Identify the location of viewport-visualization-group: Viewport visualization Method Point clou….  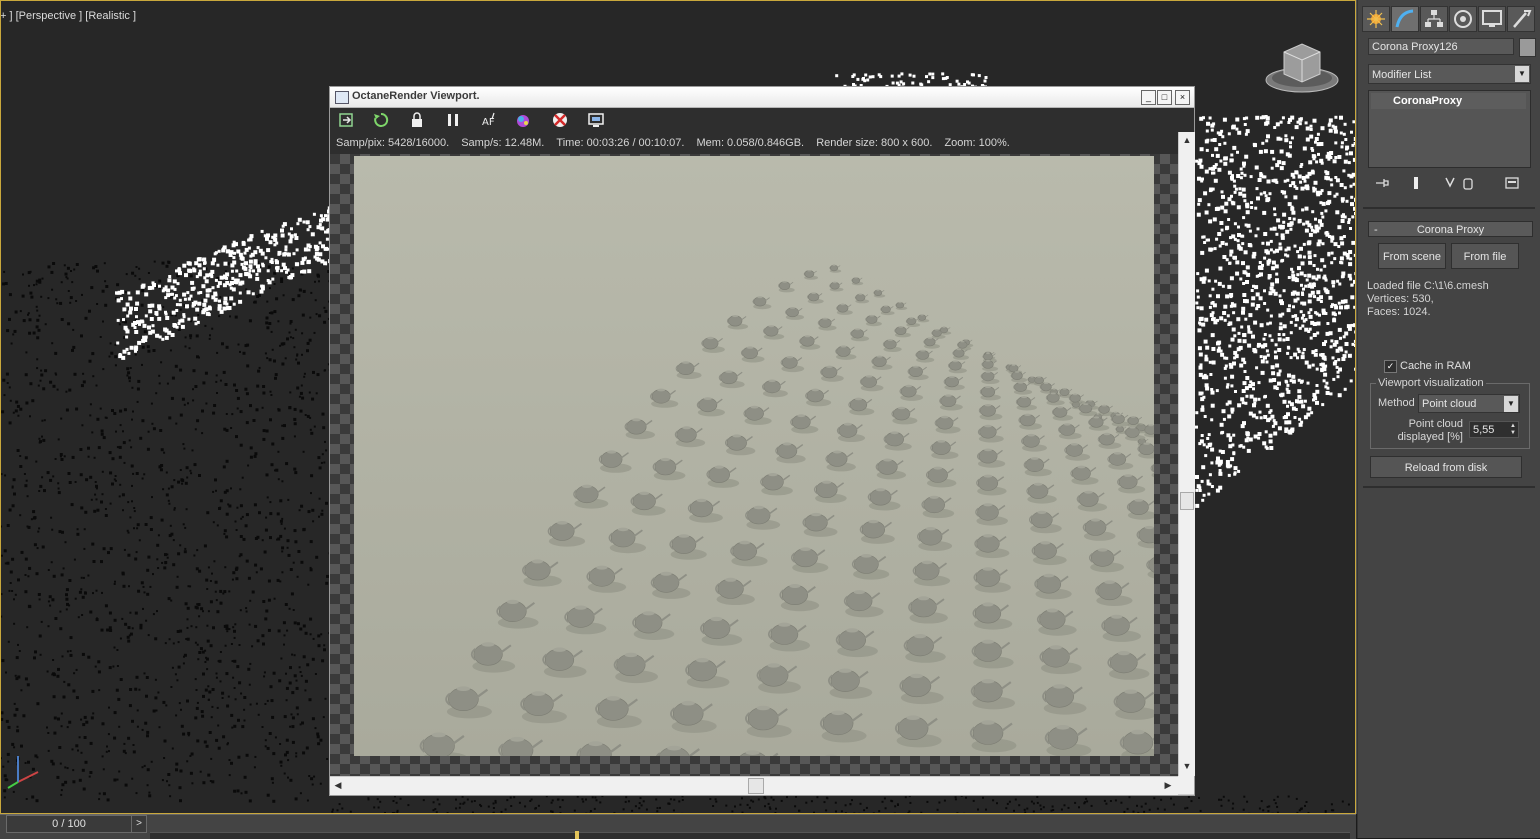
(1450, 413).